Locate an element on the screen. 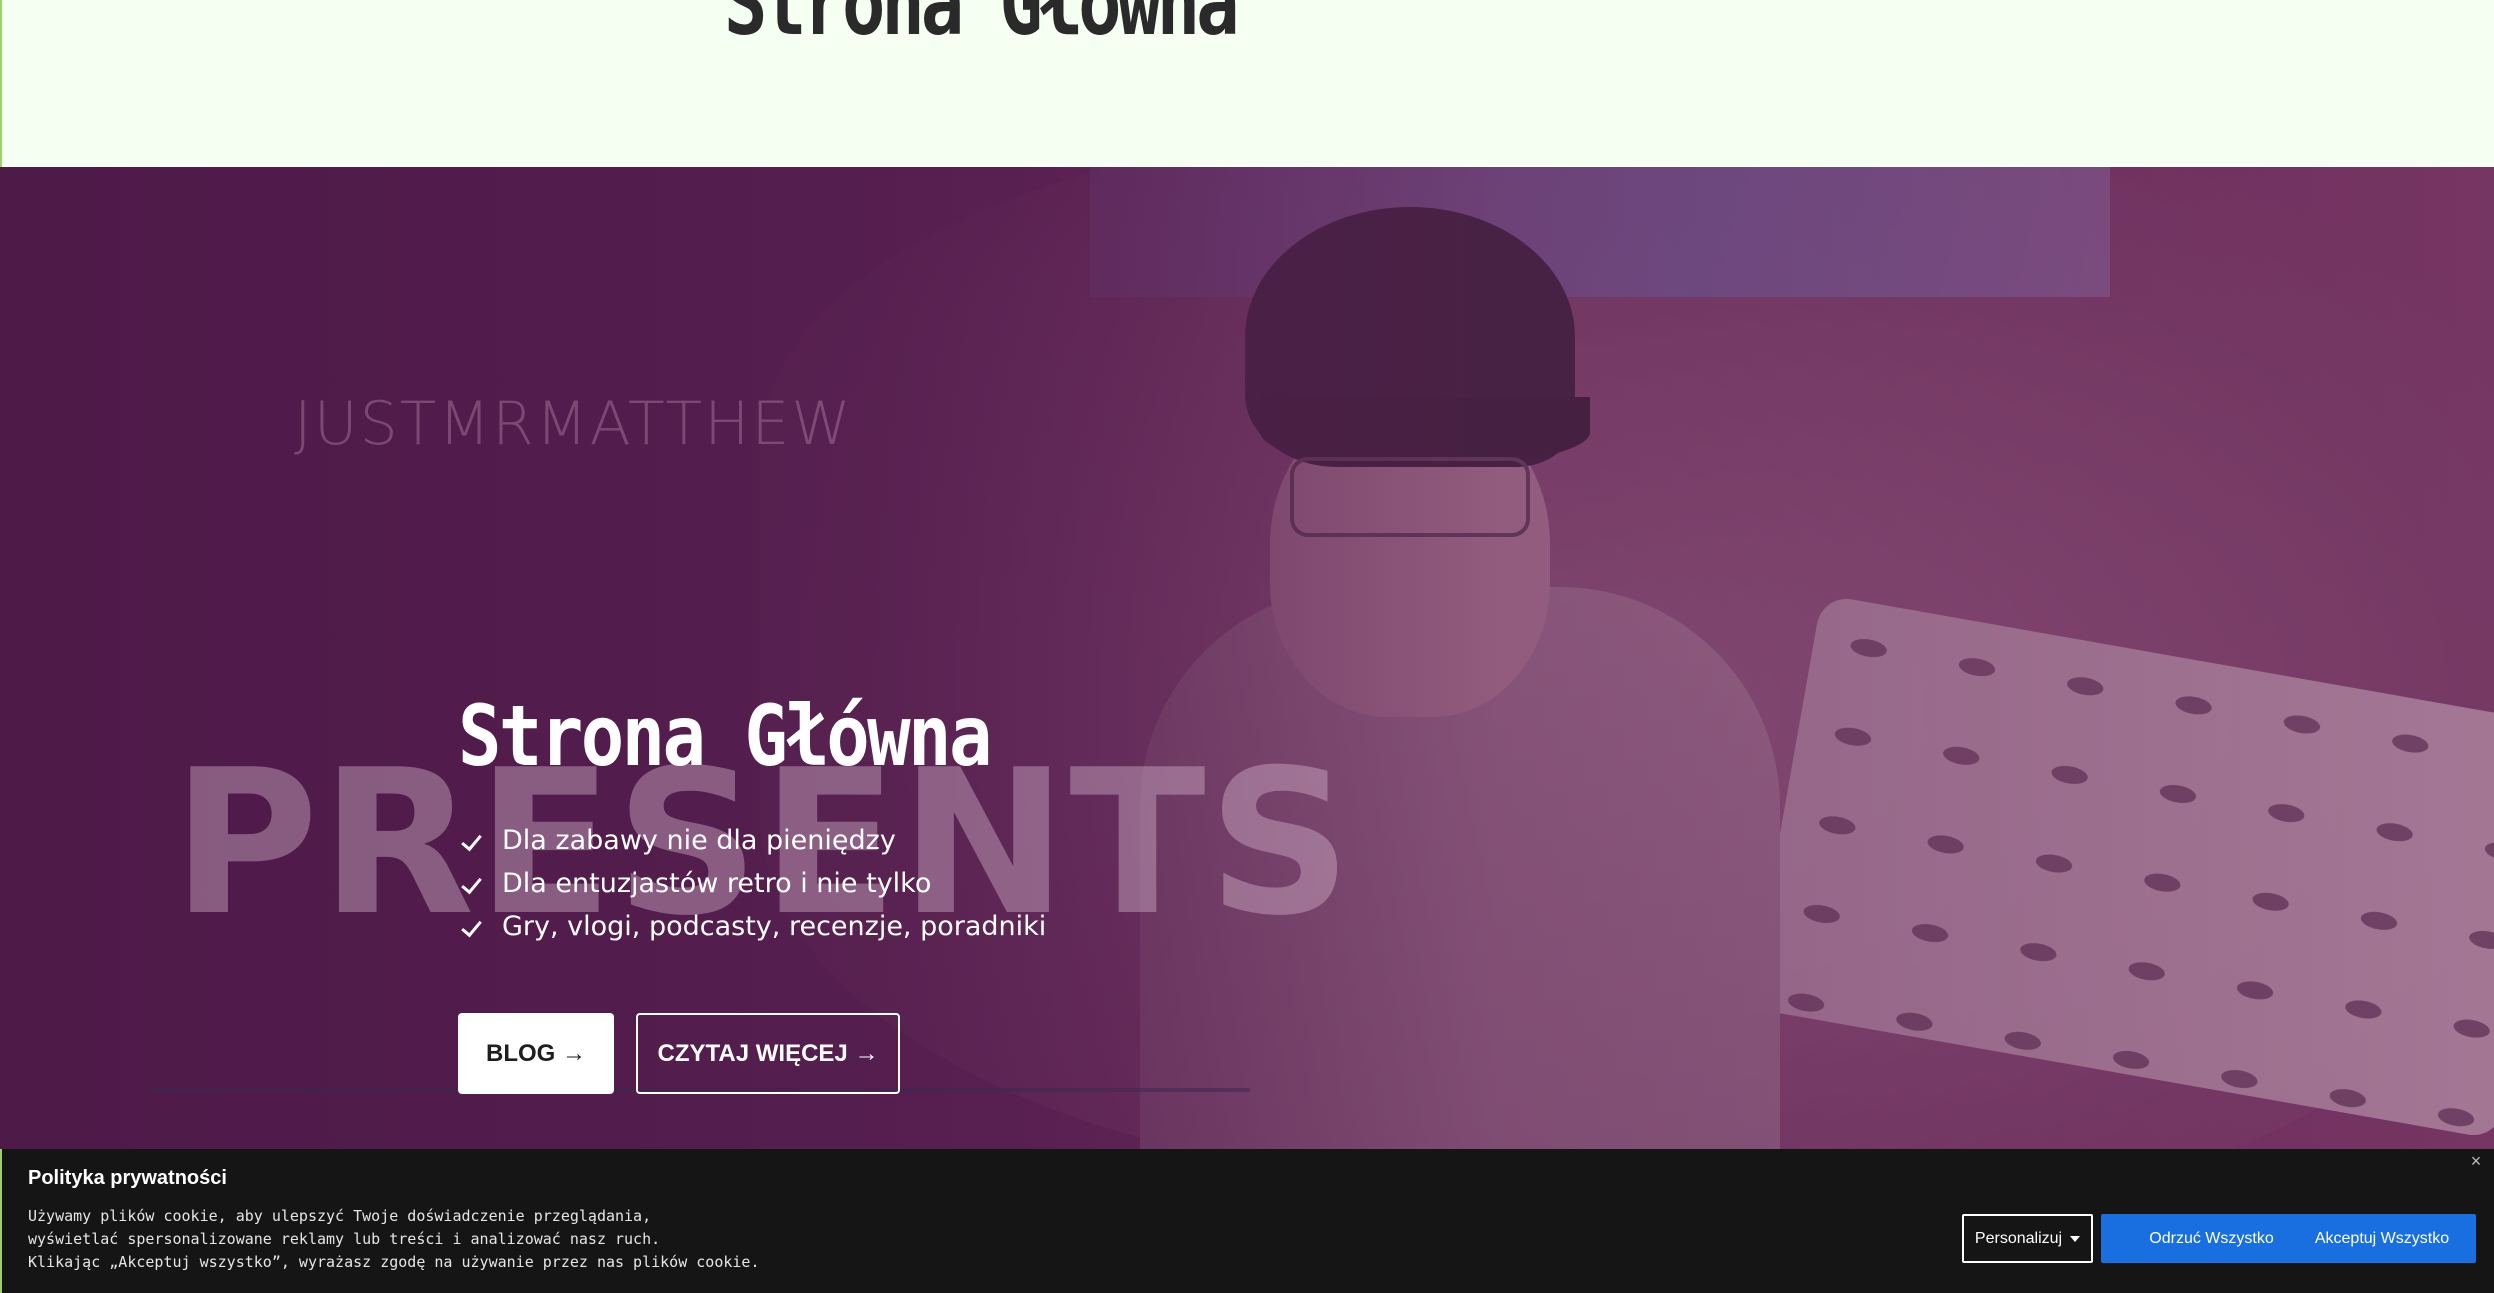 Image resolution: width=2494 pixels, height=1293 pixels. feature-text: Dla entuzjastów retro i nie tylko is located at coordinates (717, 883).